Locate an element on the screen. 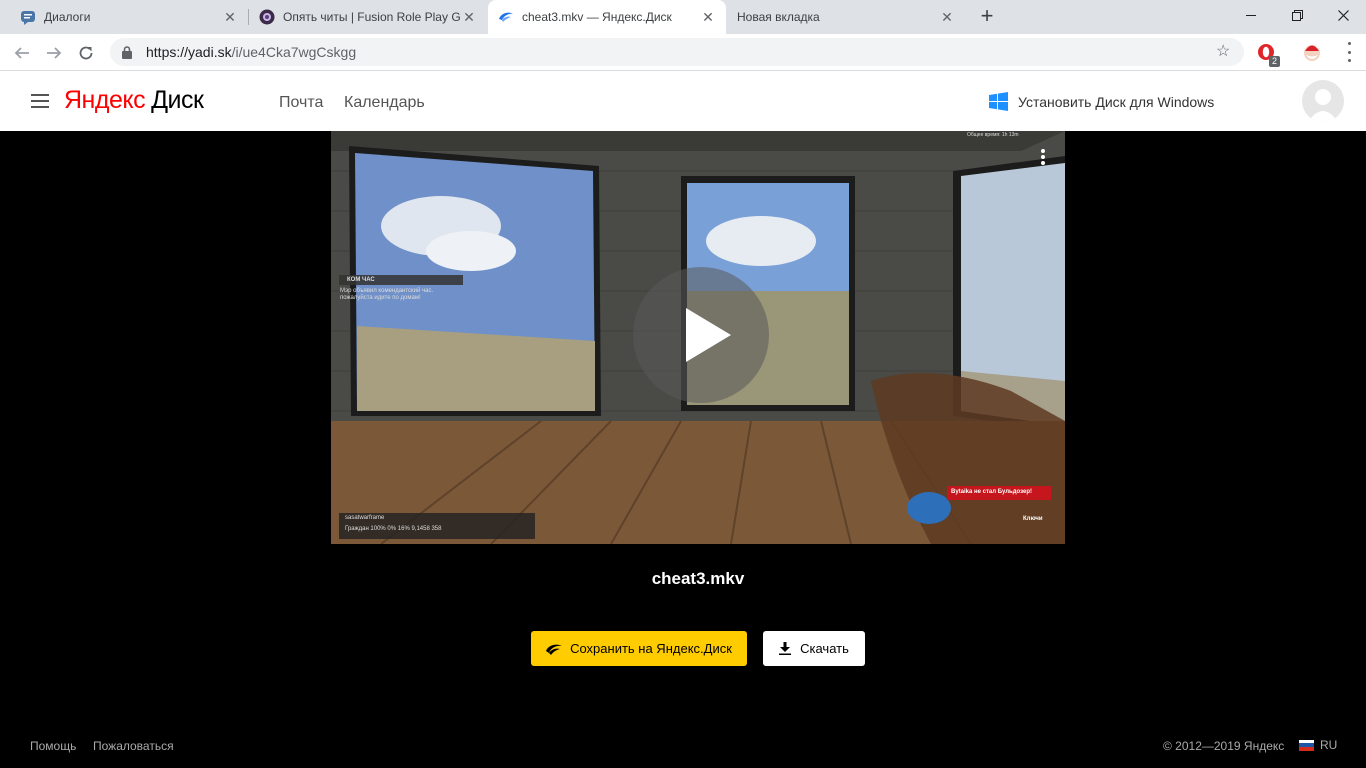 The image size is (1366, 768). hud-chat-line: пожалуйста идите по домам! is located at coordinates (380, 298).